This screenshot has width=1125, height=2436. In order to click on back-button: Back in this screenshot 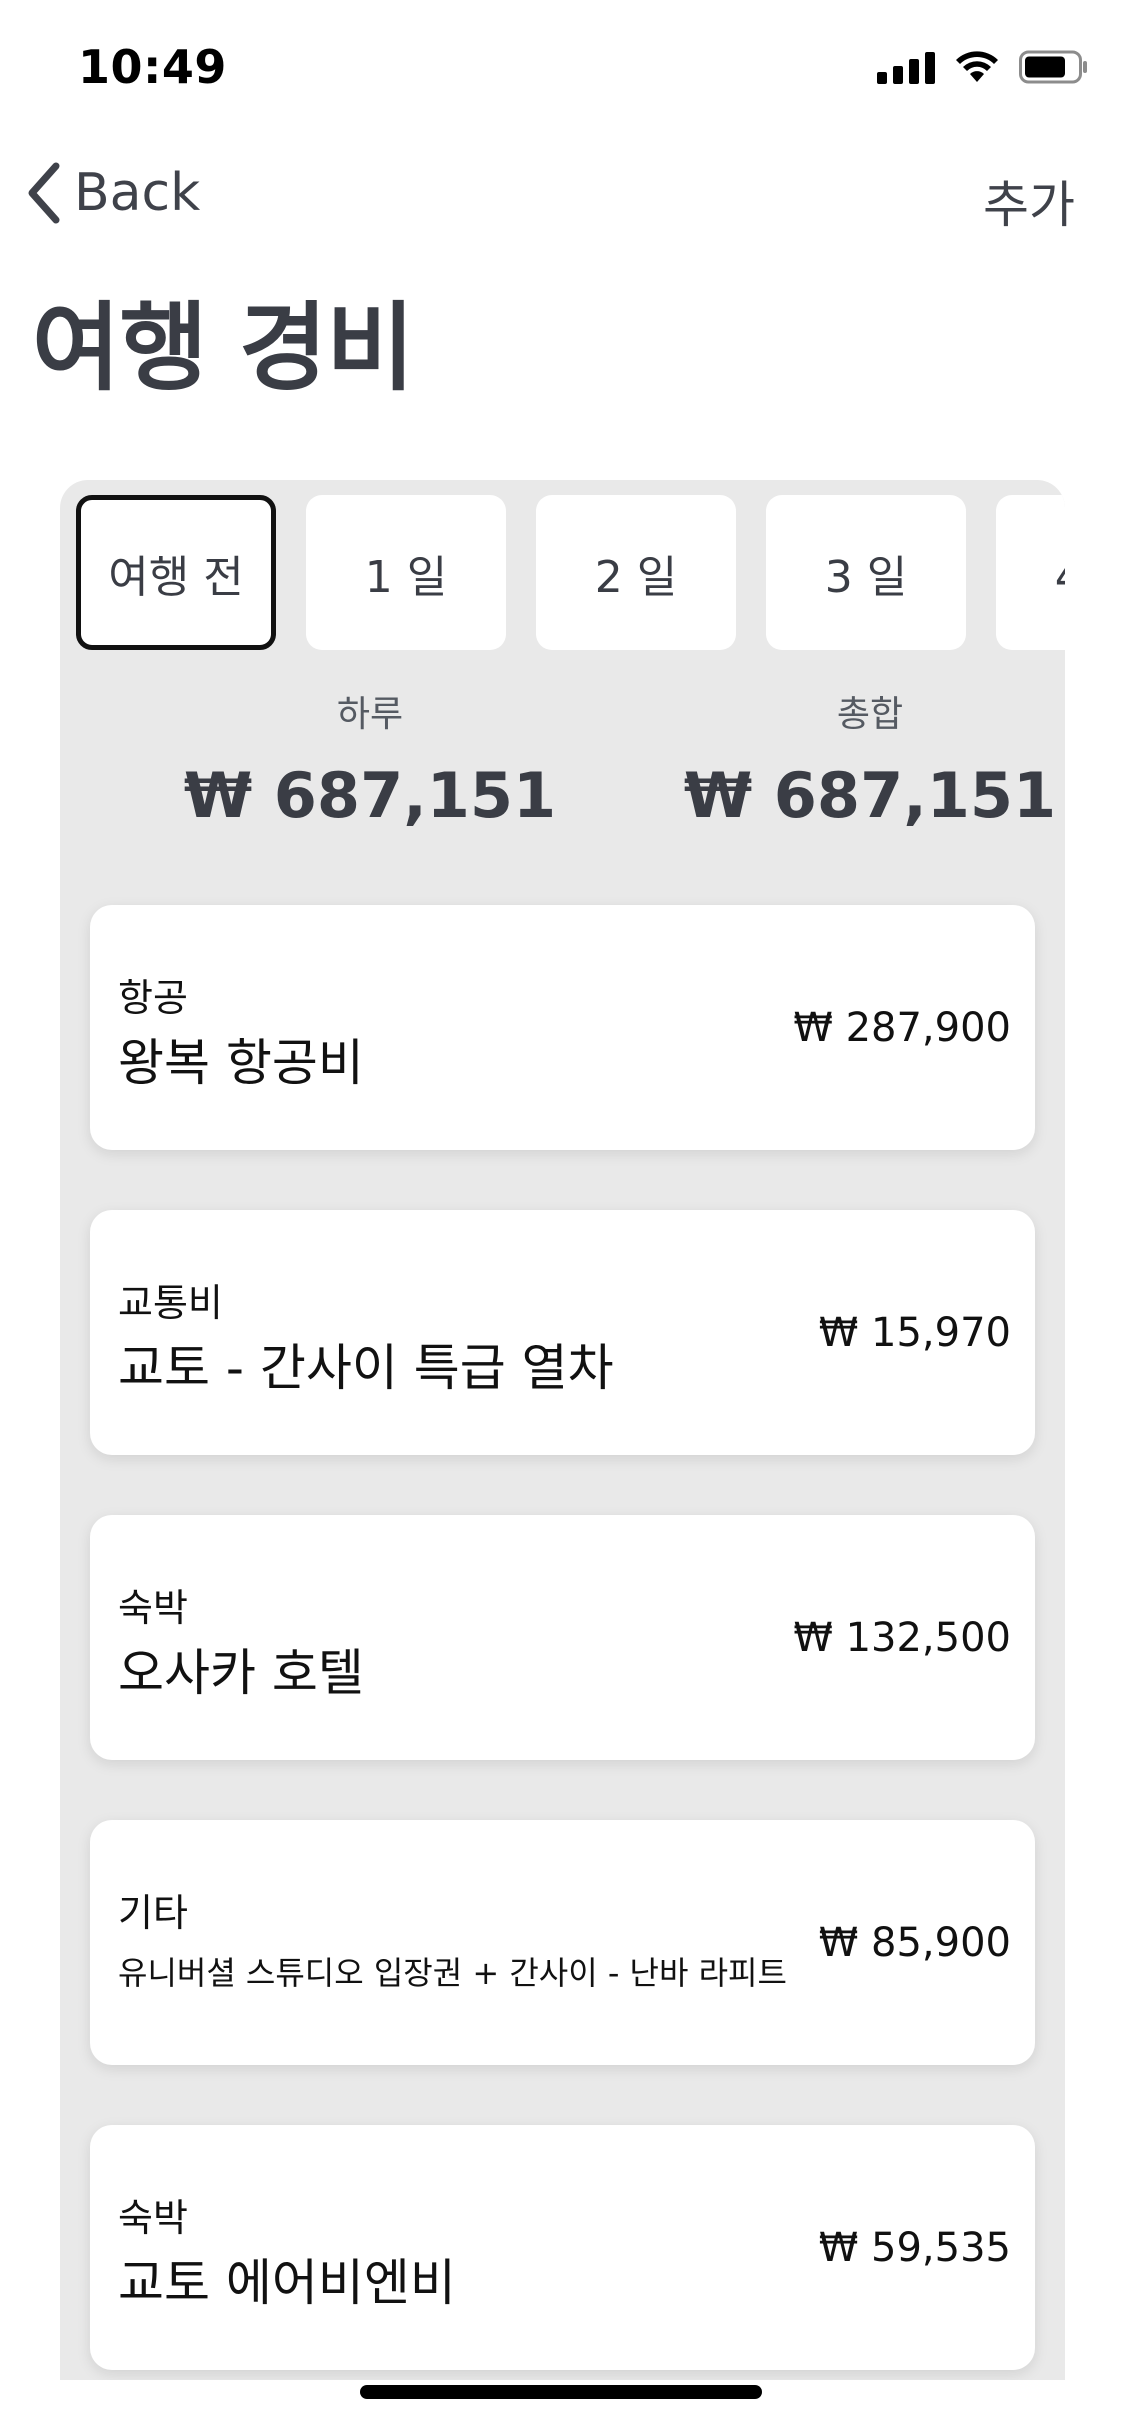, I will do `click(112, 193)`.